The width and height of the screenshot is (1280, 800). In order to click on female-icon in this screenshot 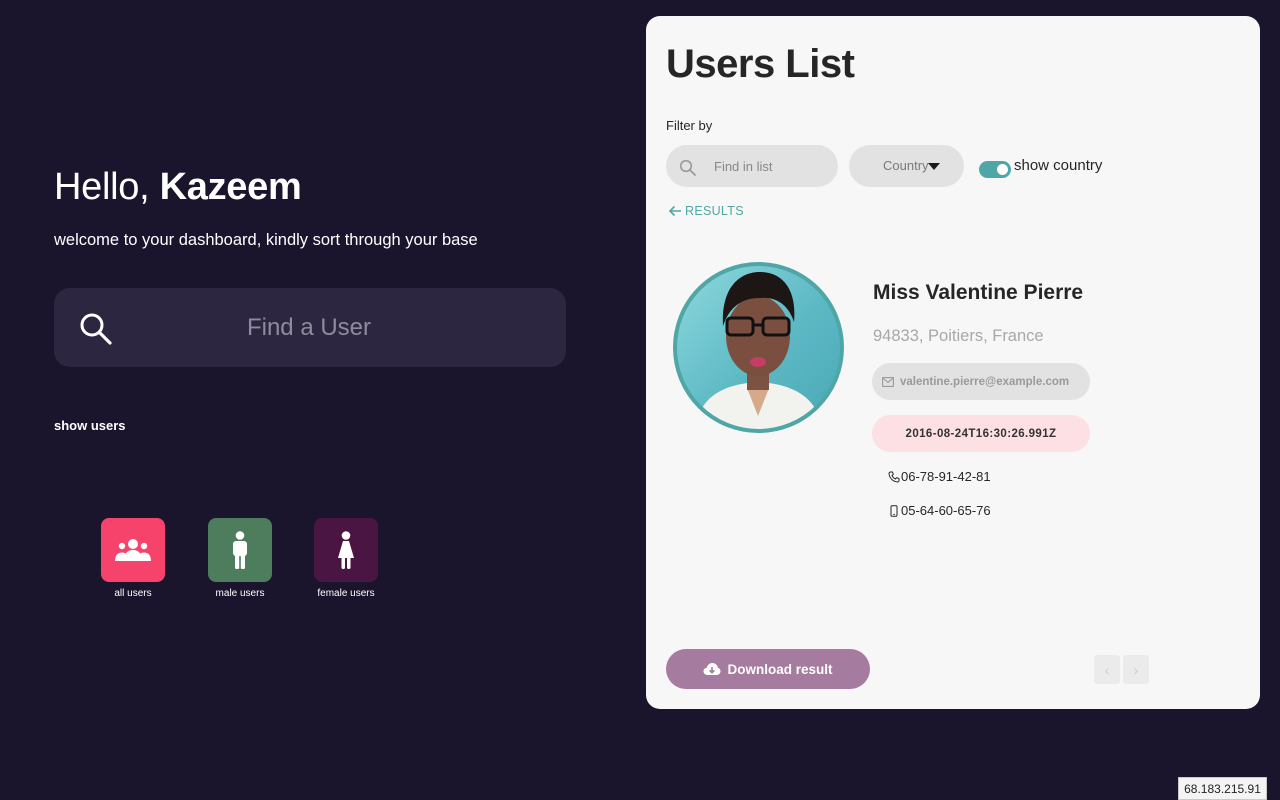, I will do `click(346, 550)`.